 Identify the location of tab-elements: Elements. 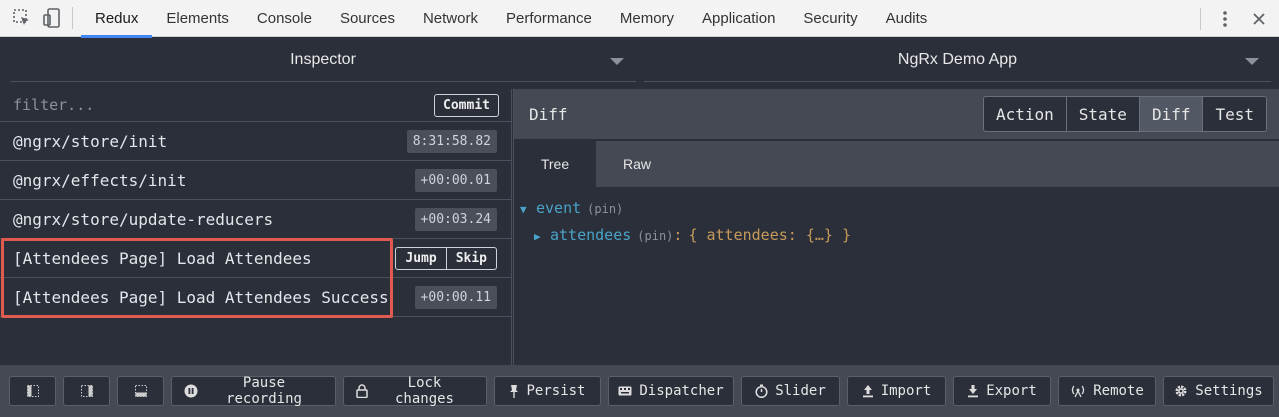
(197, 18).